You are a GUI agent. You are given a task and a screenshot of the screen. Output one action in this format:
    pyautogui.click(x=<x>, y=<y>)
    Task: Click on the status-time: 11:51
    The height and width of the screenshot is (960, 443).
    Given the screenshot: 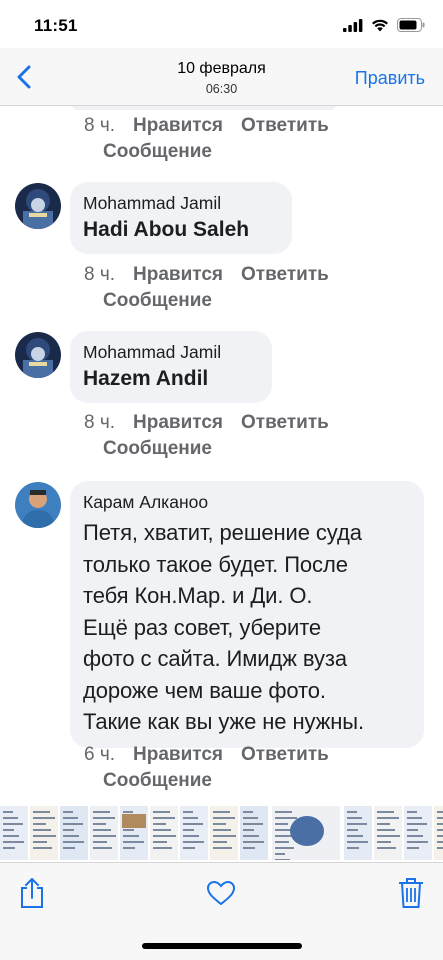 What is the action you would take?
    pyautogui.click(x=56, y=25)
    